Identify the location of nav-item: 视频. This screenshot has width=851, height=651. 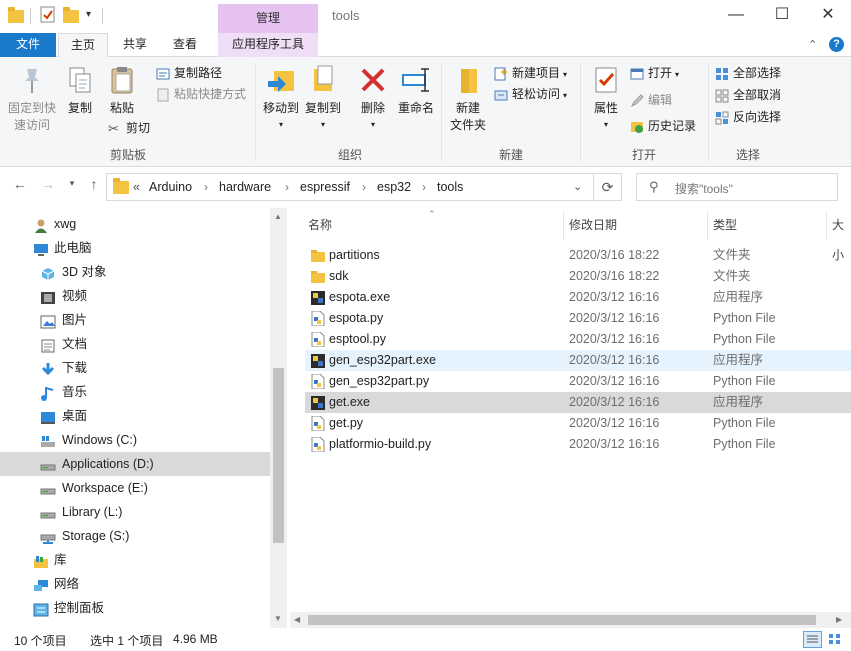
(135, 296).